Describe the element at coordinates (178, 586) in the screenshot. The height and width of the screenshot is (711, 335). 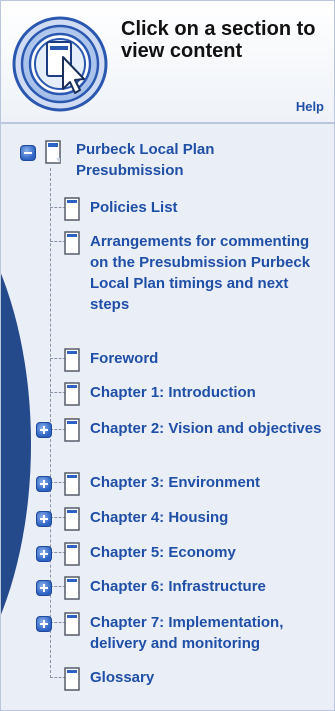
I see `tree-item-label: Chapter 6: Infrastructure` at that location.